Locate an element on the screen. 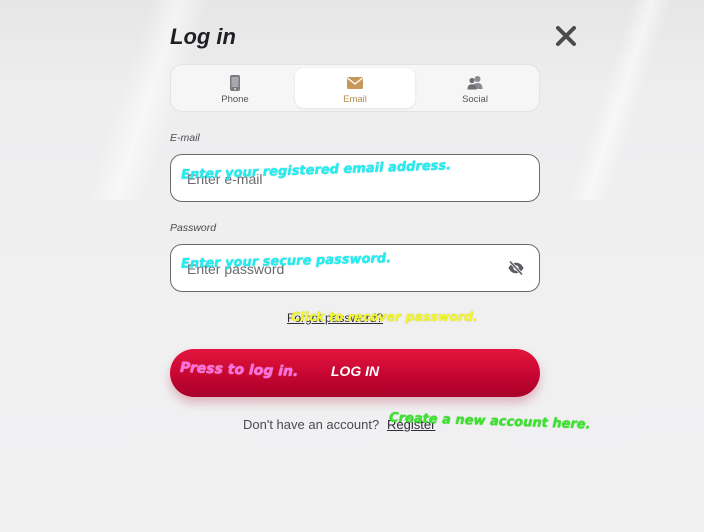 The image size is (704, 532). tab-label: Email is located at coordinates (355, 99).